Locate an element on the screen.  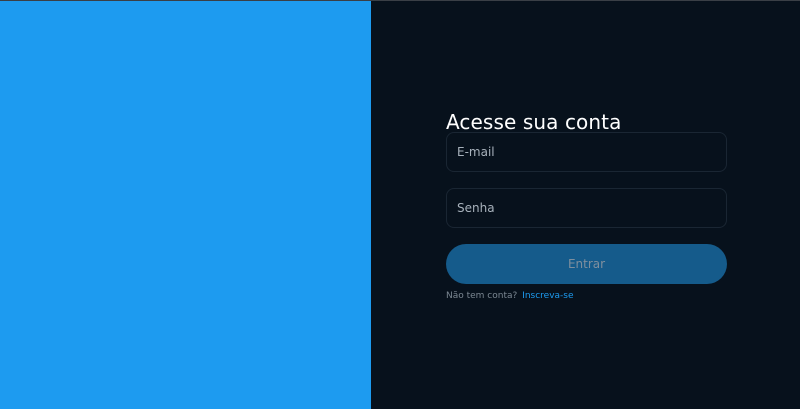
password-input is located at coordinates (586, 208).